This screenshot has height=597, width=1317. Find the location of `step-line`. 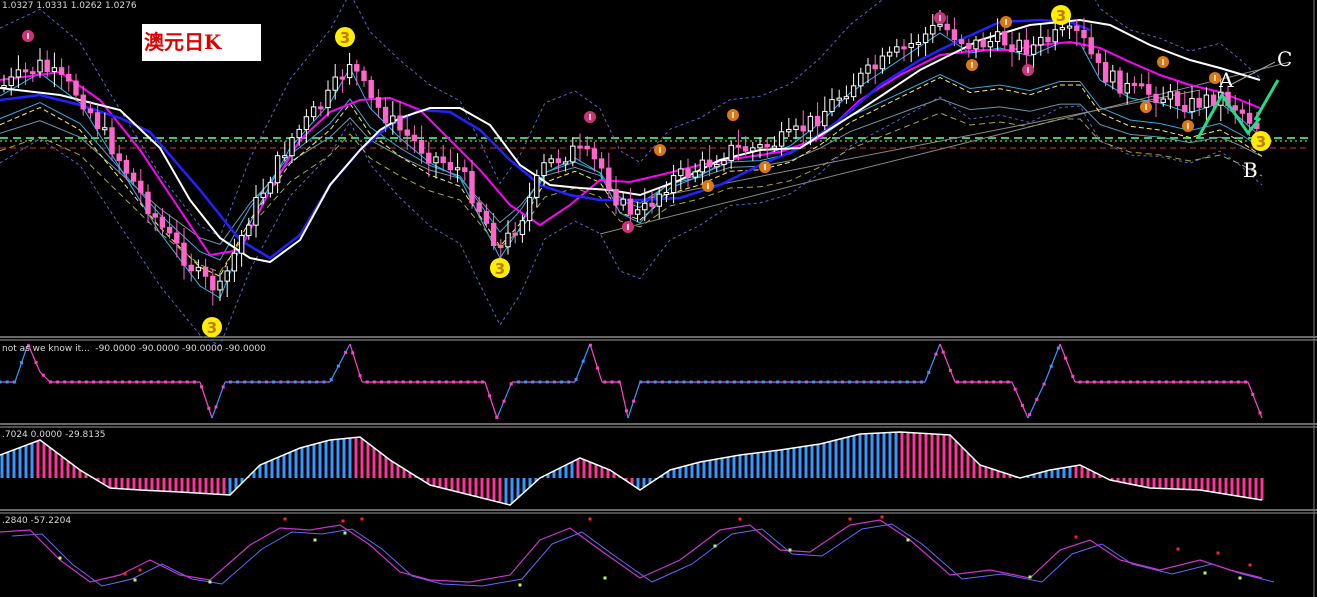

step-line is located at coordinates (1052, 363).